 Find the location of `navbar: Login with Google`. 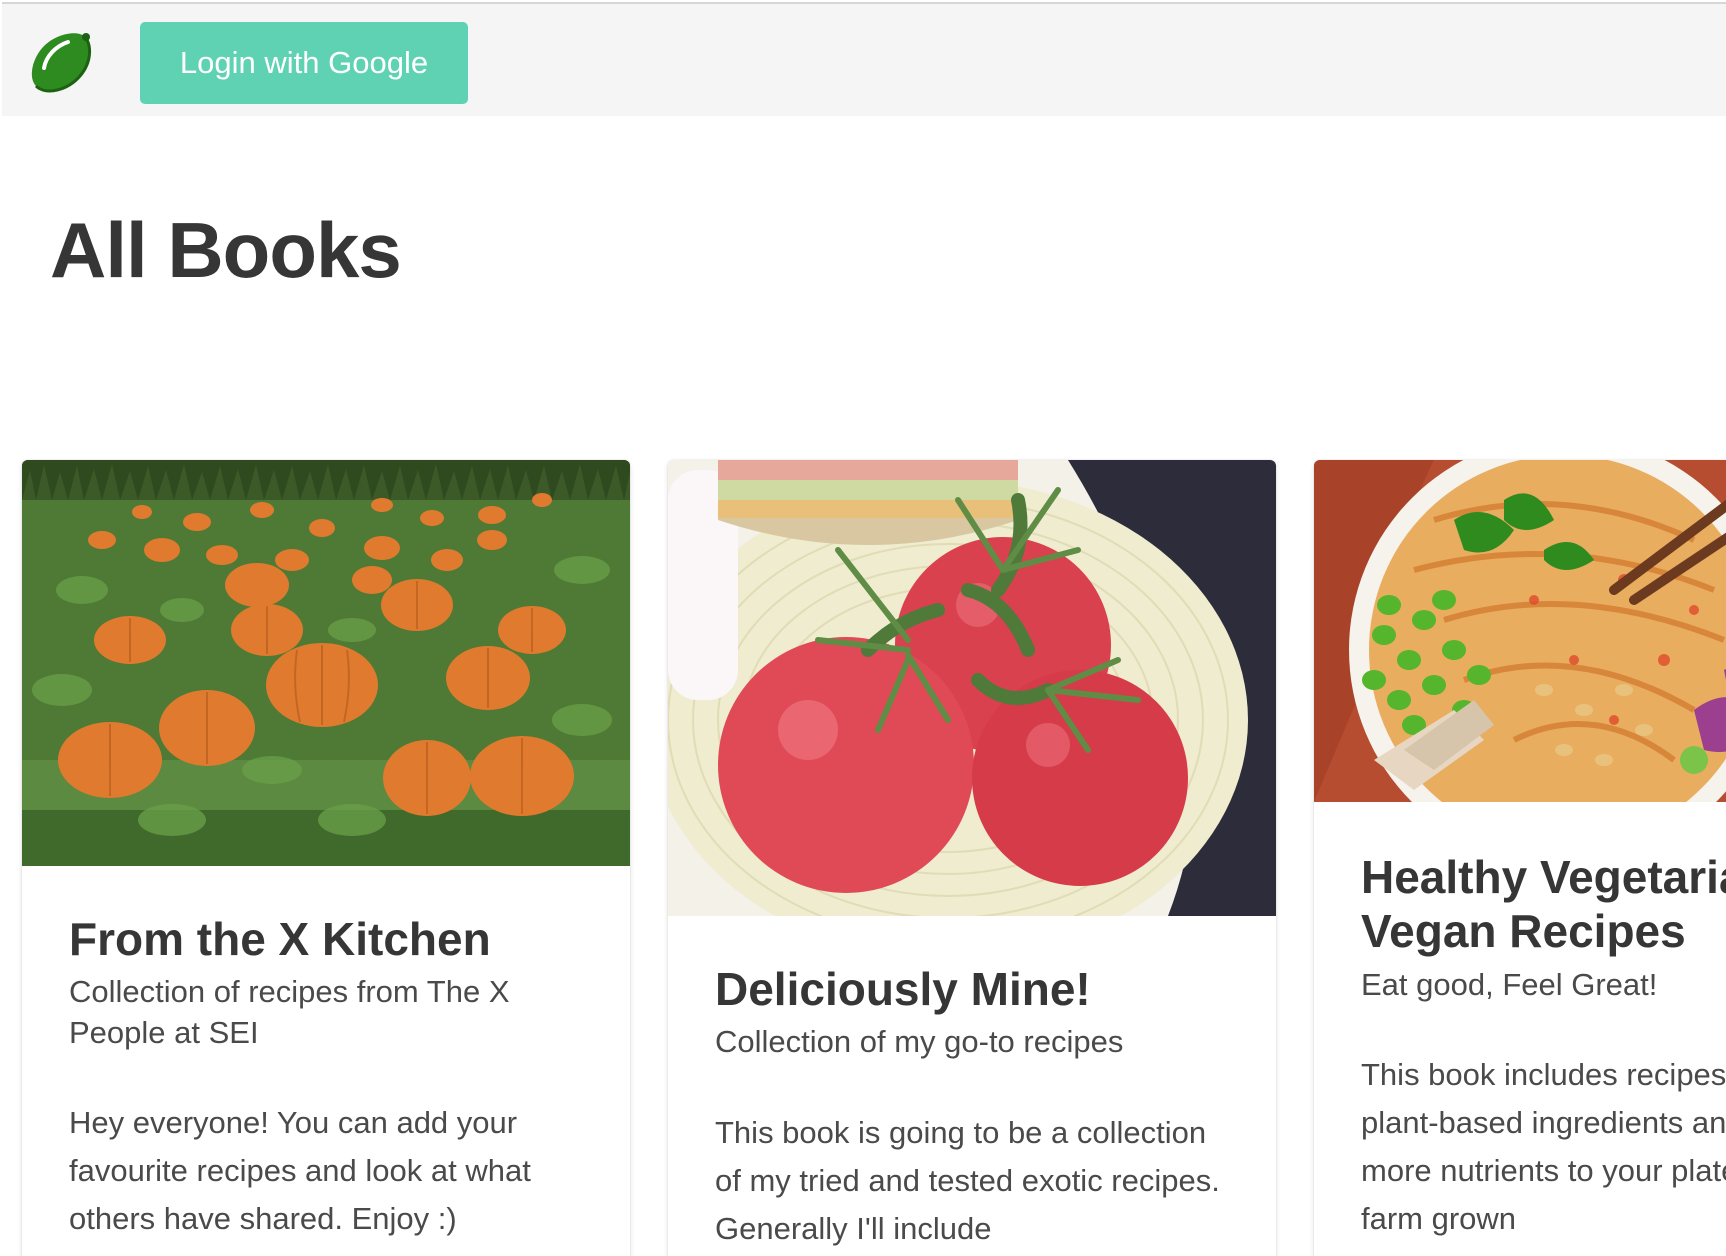

navbar: Login with Google is located at coordinates (864, 59).